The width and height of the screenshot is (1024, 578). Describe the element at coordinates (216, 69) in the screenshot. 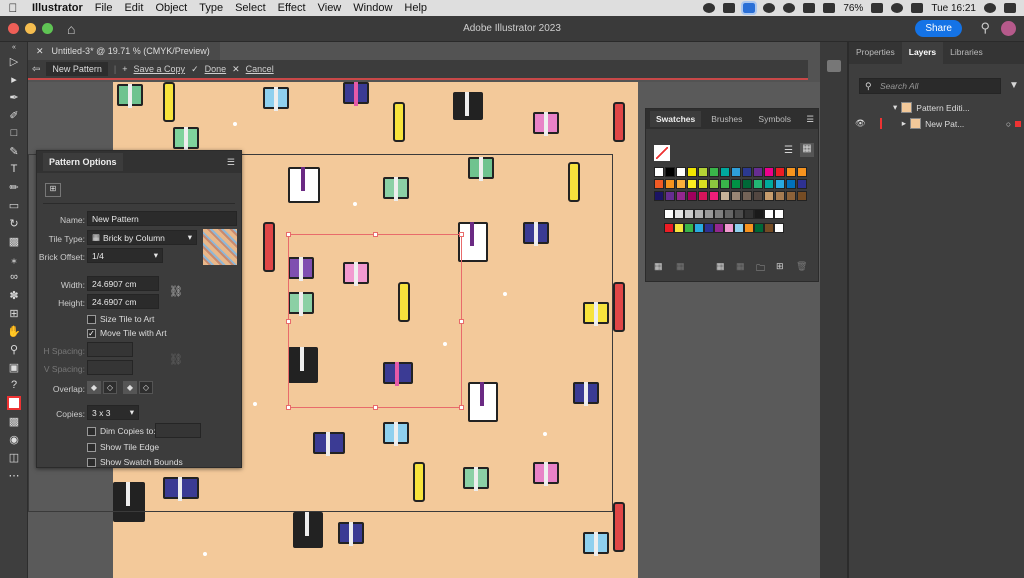

I see `done-link: Done` at that location.